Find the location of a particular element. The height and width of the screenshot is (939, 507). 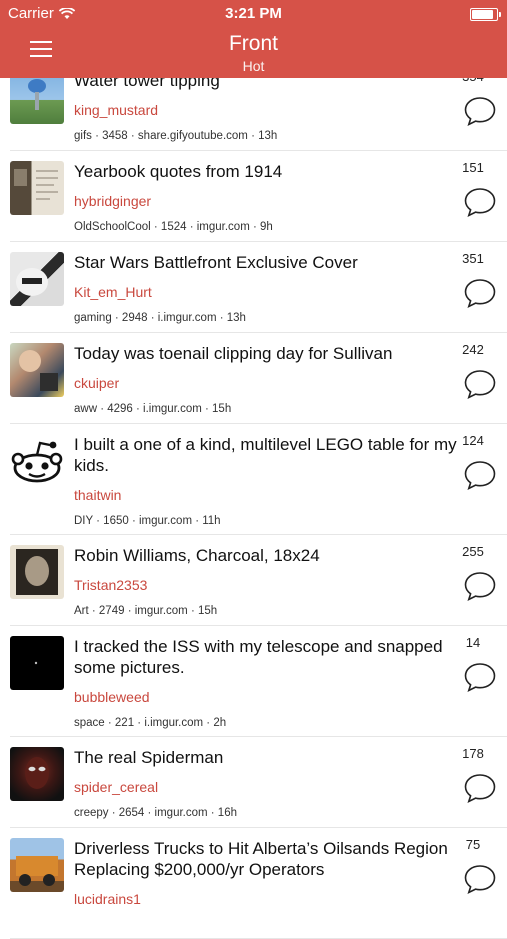

post-title: Robin Williams, Charcoal, 18x24 is located at coordinates (267, 555).